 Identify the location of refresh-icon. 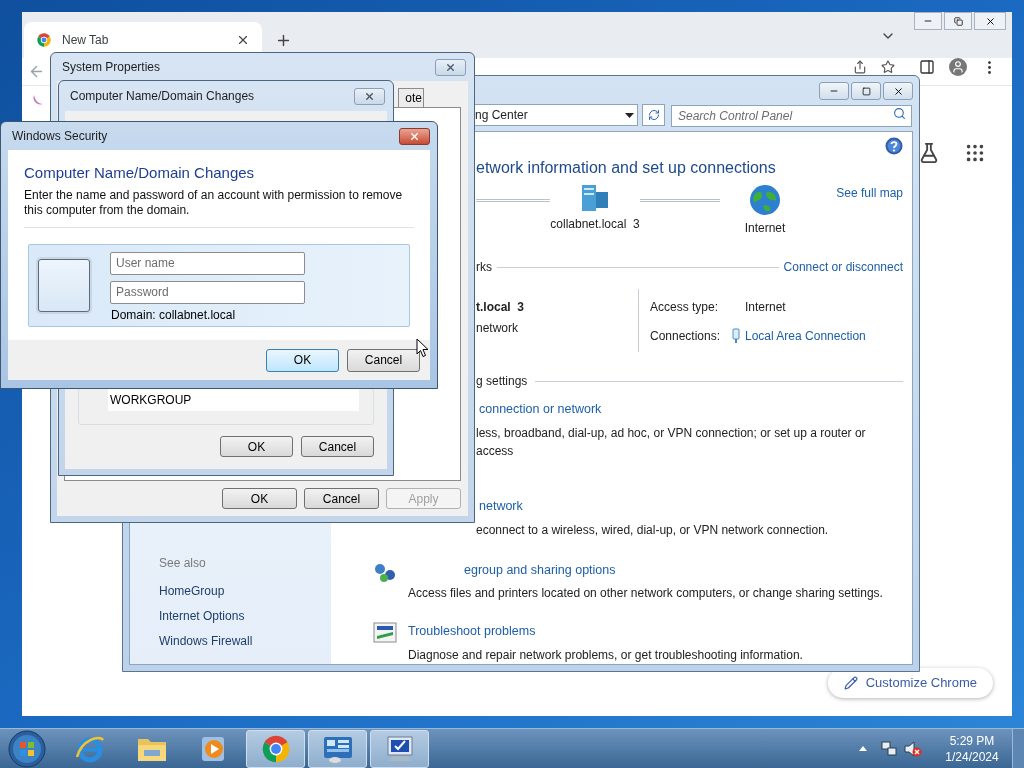
(653, 115).